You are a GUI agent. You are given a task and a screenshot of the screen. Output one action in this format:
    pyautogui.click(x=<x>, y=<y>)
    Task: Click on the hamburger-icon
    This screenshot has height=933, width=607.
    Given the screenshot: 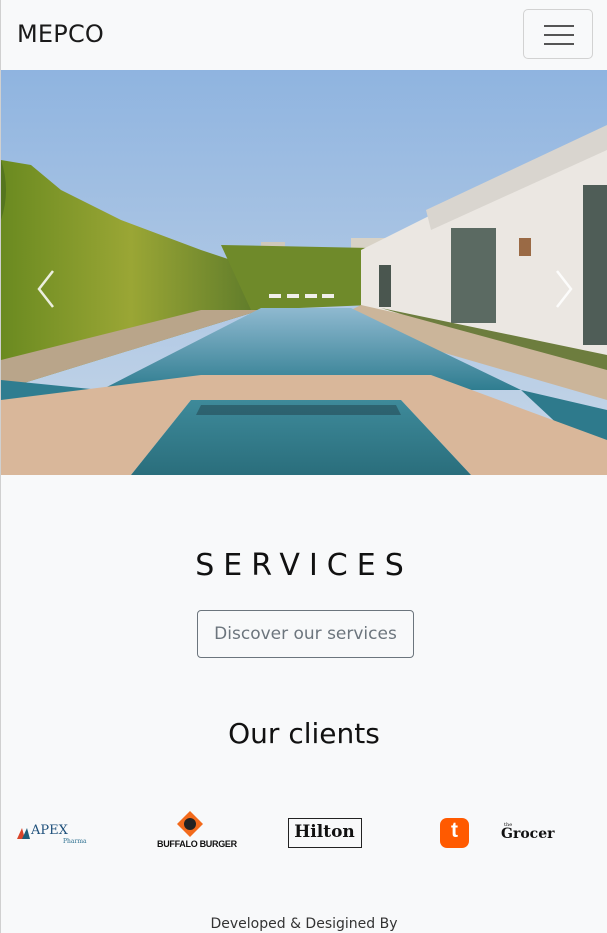 What is the action you would take?
    pyautogui.click(x=559, y=26)
    